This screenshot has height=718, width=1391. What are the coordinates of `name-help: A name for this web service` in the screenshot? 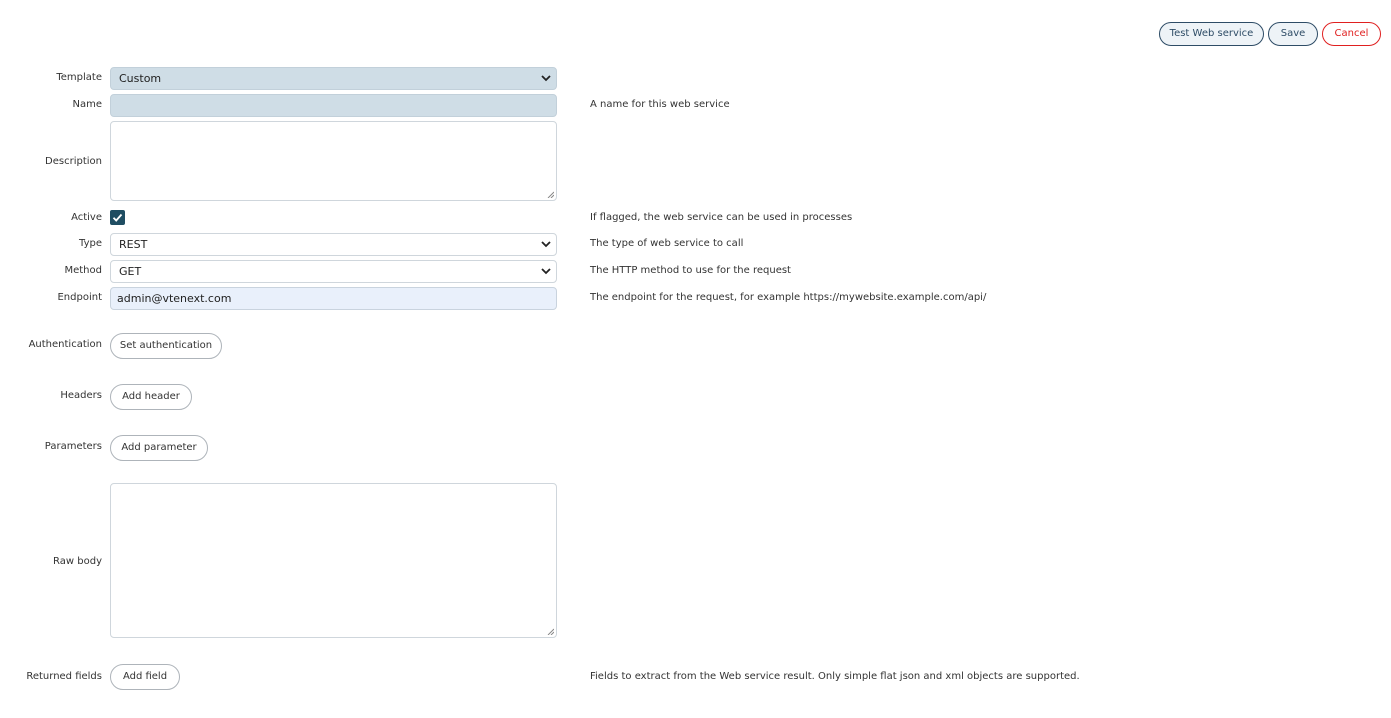 It's located at (660, 104).